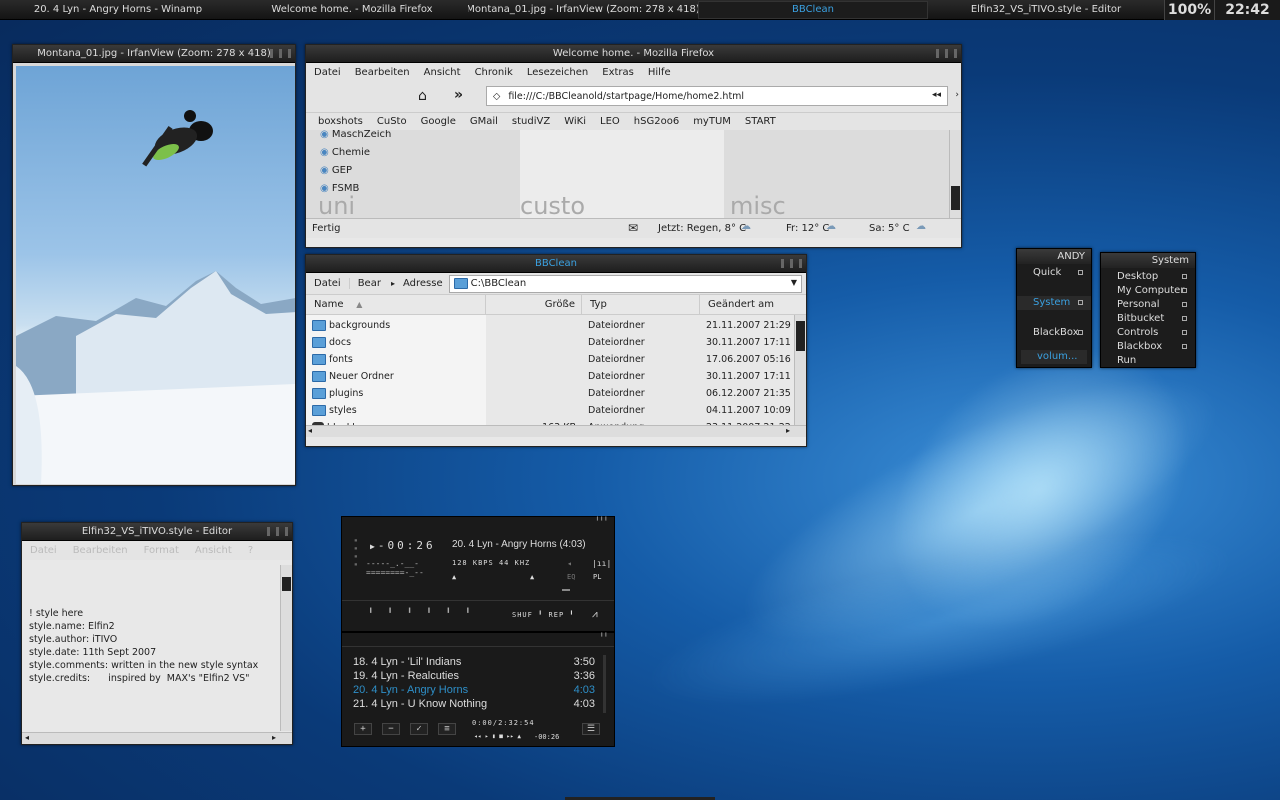 This screenshot has height=800, width=1280. I want to click on menu-item-desktop: Desktop, so click(1148, 277).